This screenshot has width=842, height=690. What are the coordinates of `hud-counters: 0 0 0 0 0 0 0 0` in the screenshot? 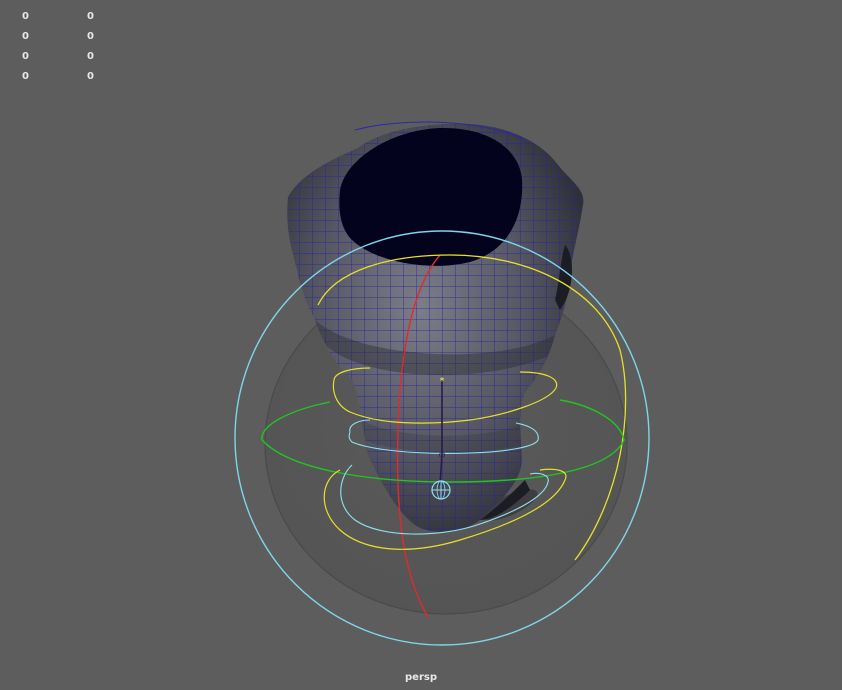 It's located at (80, 50).